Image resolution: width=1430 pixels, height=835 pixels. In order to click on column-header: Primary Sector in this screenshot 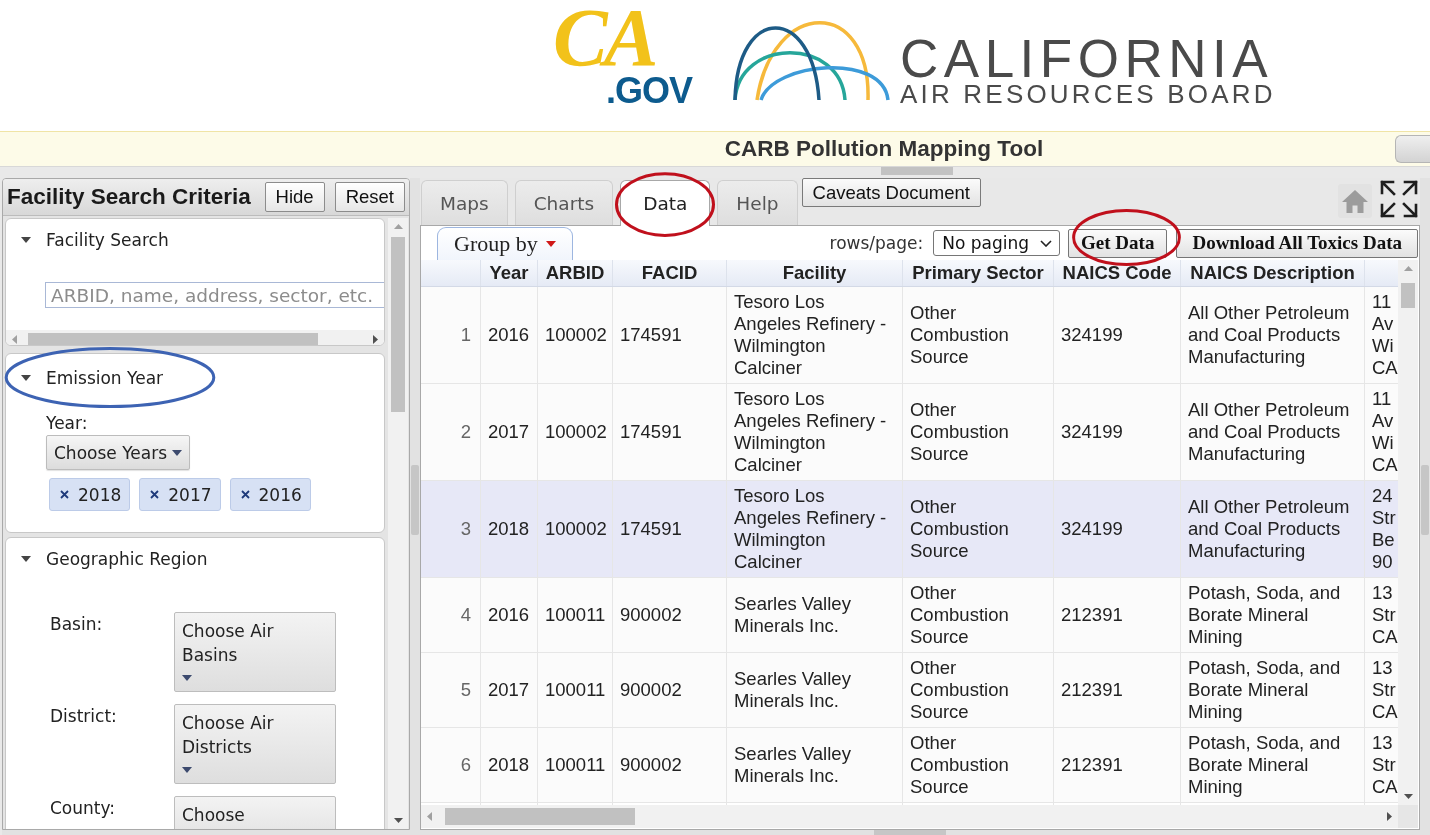, I will do `click(978, 273)`.